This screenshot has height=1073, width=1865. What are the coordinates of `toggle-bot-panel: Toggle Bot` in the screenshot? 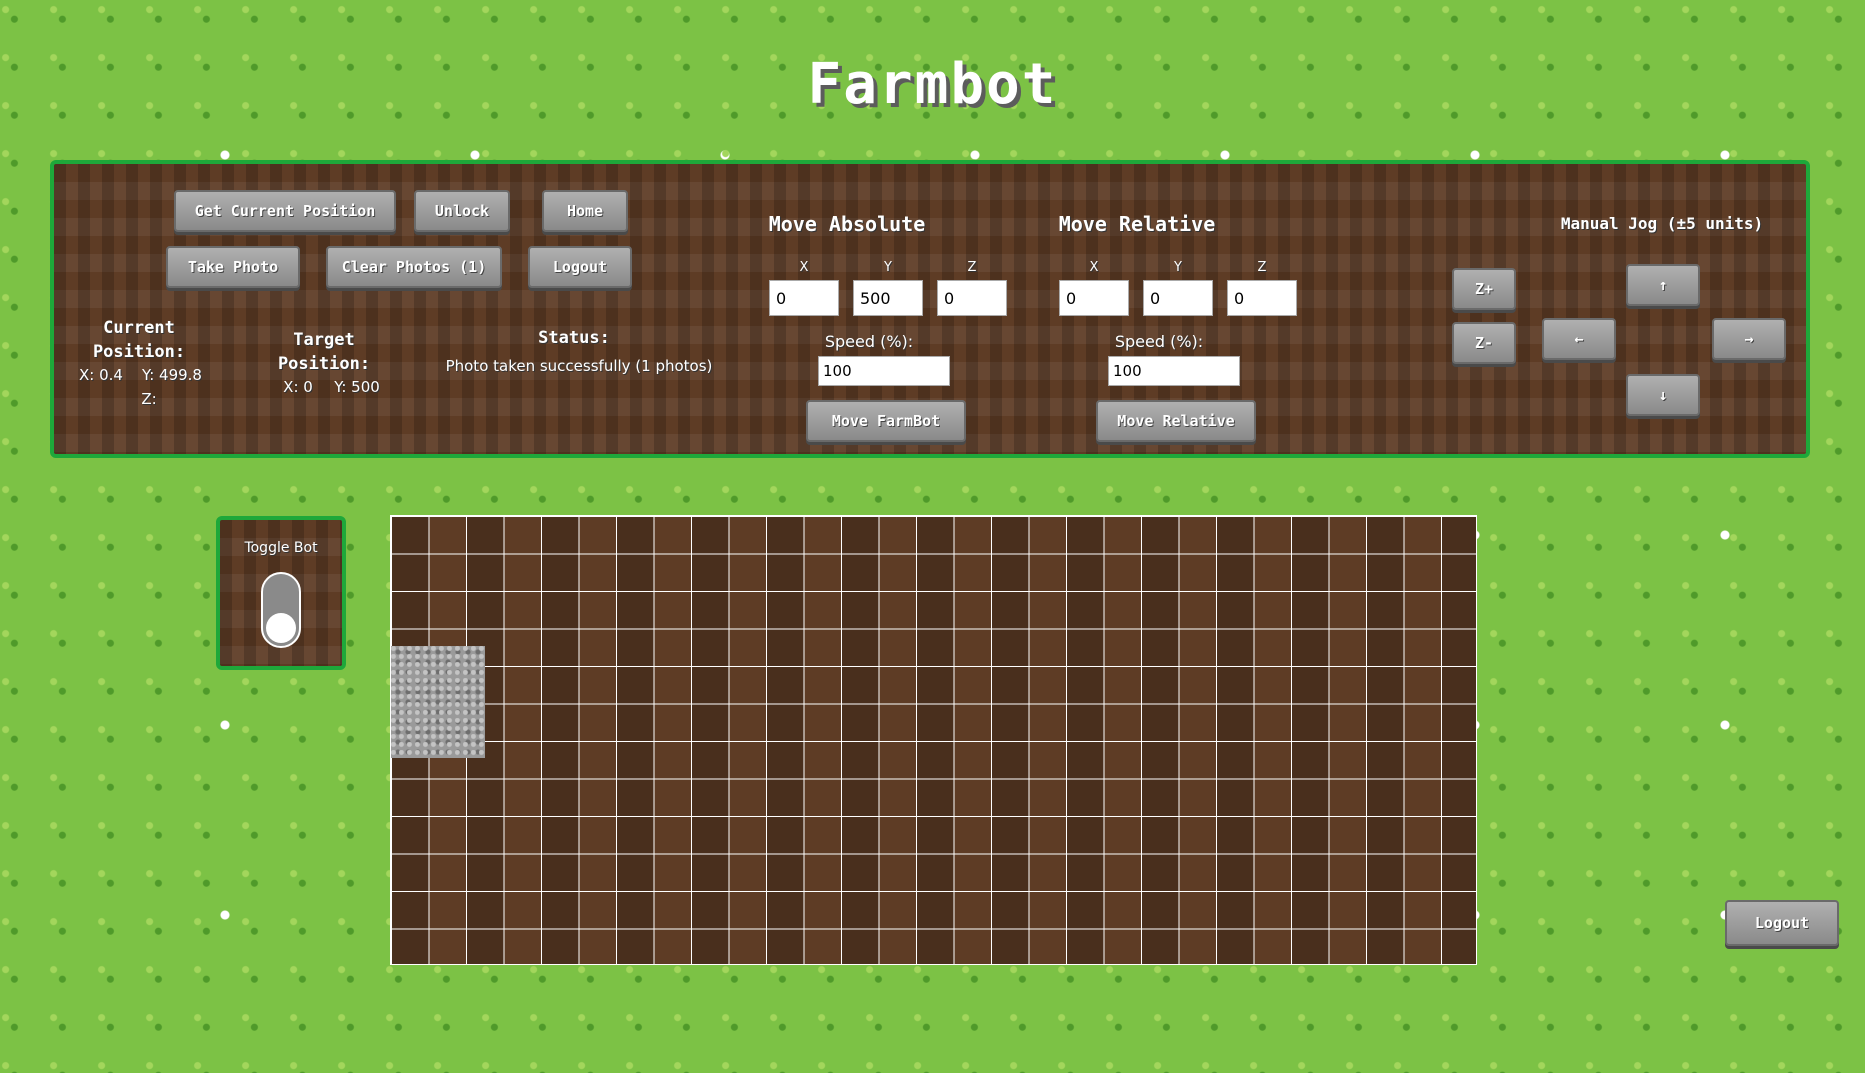 It's located at (281, 593).